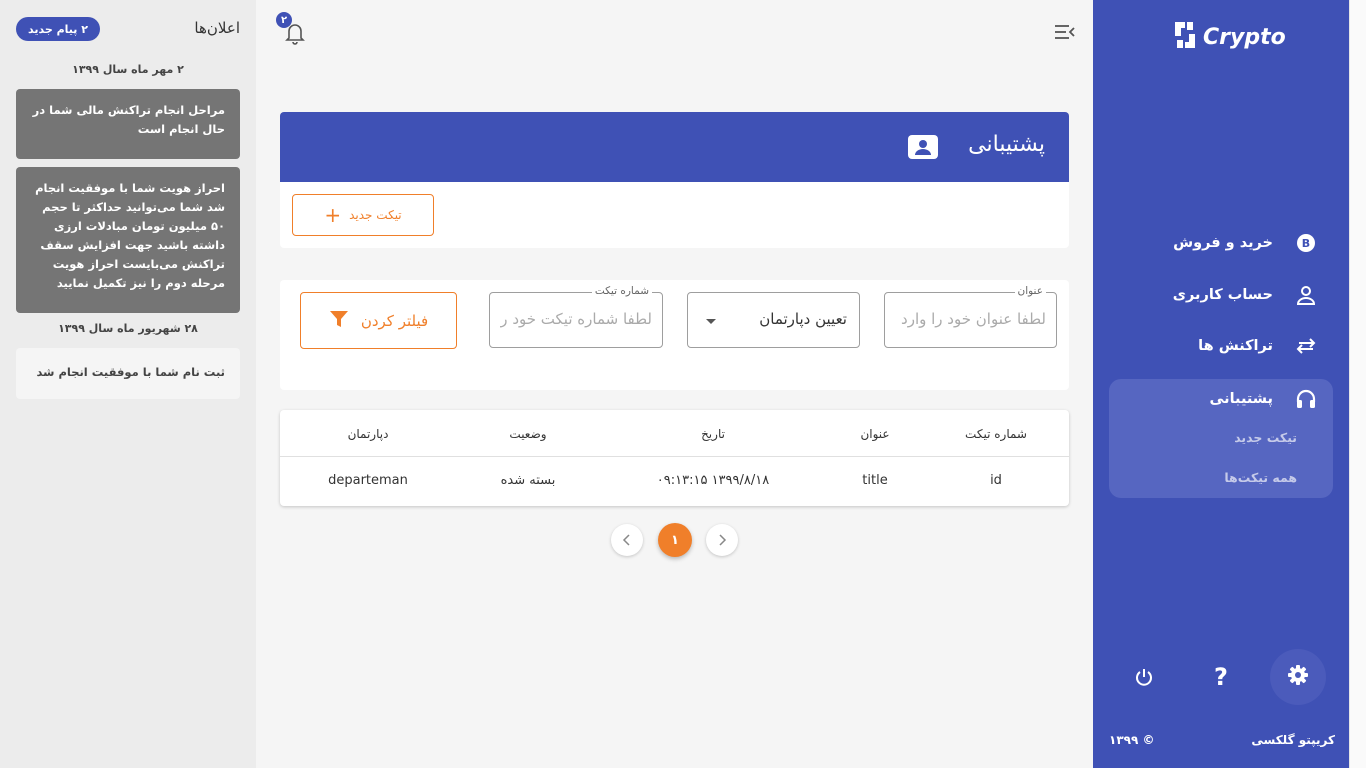  Describe the element at coordinates (1144, 677) in the screenshot. I see `power-icon` at that location.